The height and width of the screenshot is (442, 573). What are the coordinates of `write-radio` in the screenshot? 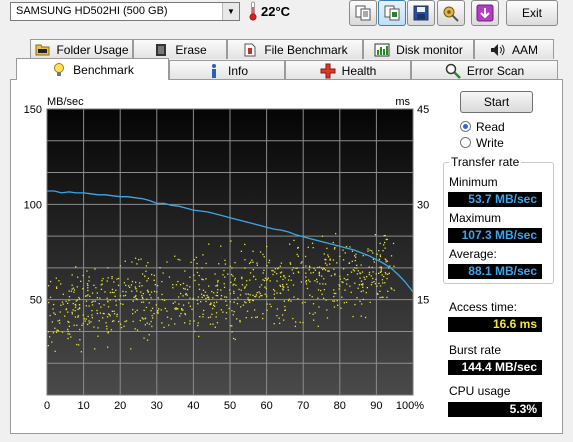 It's located at (465, 142).